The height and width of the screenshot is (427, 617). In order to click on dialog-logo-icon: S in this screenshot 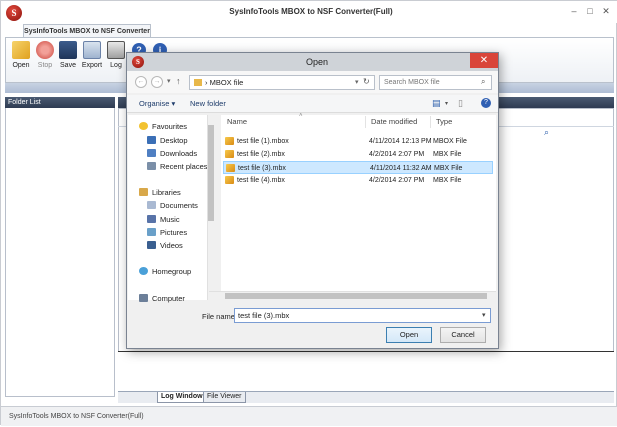, I will do `click(138, 62)`.